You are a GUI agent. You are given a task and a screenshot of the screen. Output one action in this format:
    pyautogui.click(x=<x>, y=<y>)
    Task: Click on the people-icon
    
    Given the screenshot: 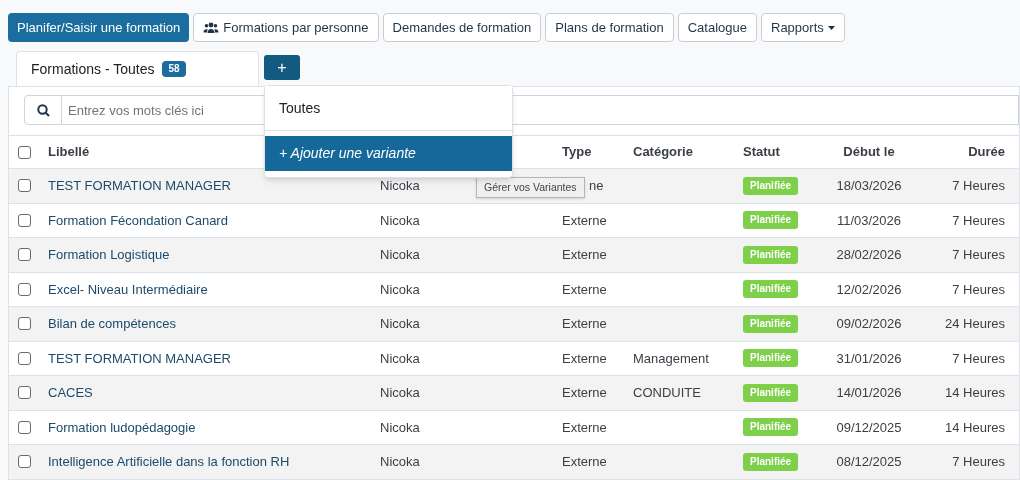 What is the action you would take?
    pyautogui.click(x=211, y=27)
    